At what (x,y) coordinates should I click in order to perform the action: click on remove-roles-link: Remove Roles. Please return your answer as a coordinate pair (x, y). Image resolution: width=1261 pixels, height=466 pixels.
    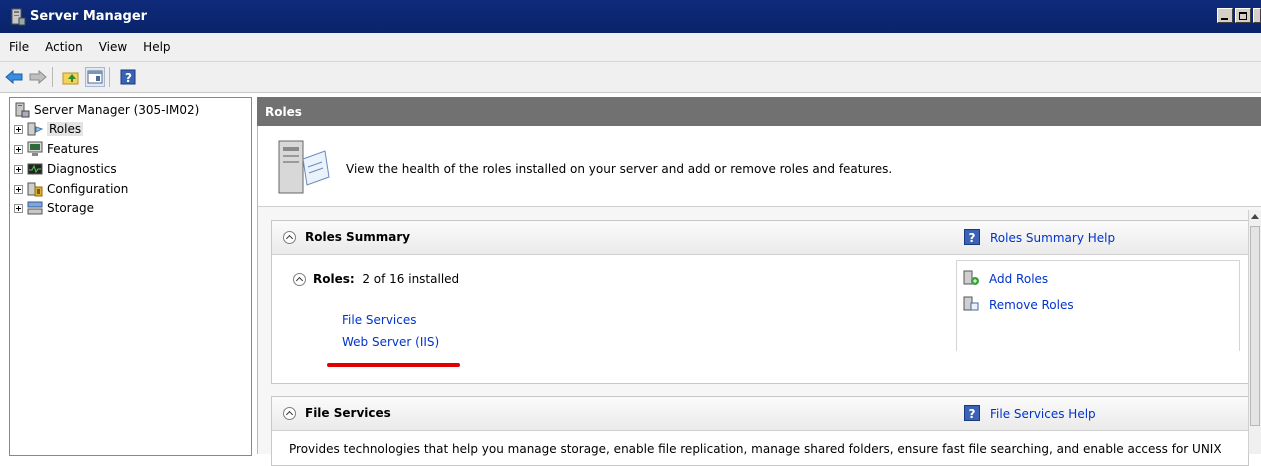
    Looking at the image, I should click on (1031, 305).